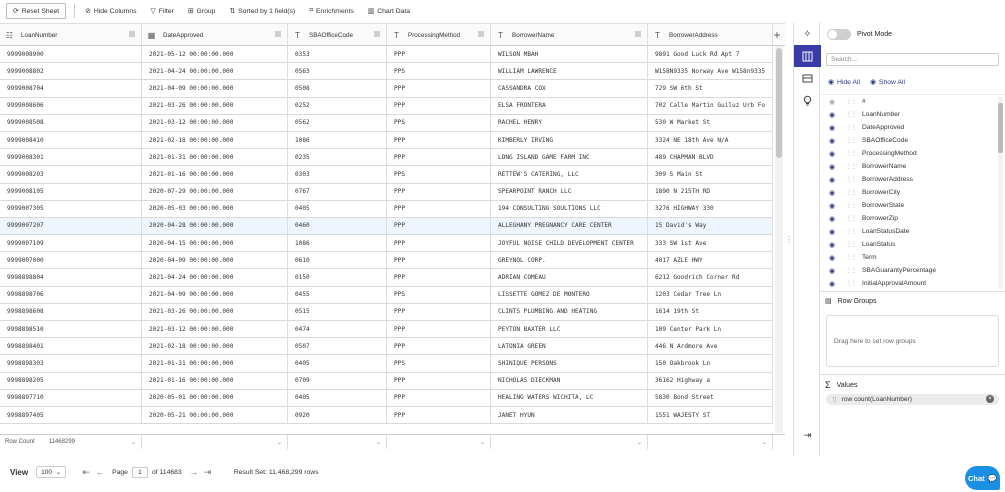 Image resolution: width=1005 pixels, height=492 pixels. I want to click on column-list-item: ◉ ⋮⋮ BorrowerZip, so click(912, 218).